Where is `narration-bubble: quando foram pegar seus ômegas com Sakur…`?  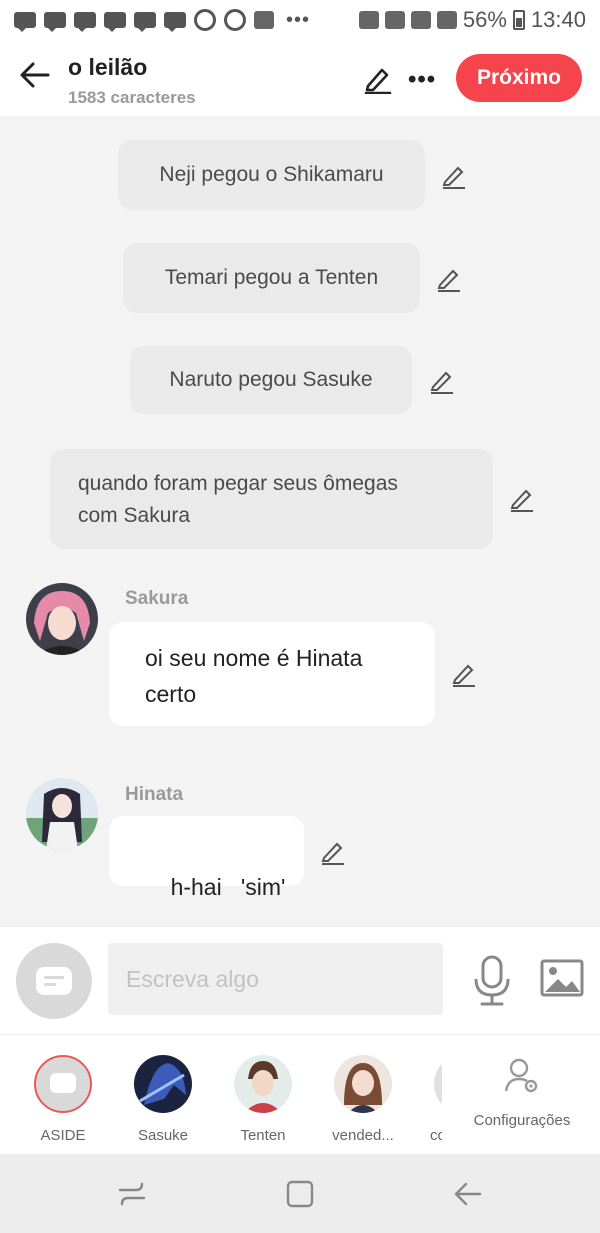 narration-bubble: quando foram pegar seus ômegas com Sakur… is located at coordinates (271, 499).